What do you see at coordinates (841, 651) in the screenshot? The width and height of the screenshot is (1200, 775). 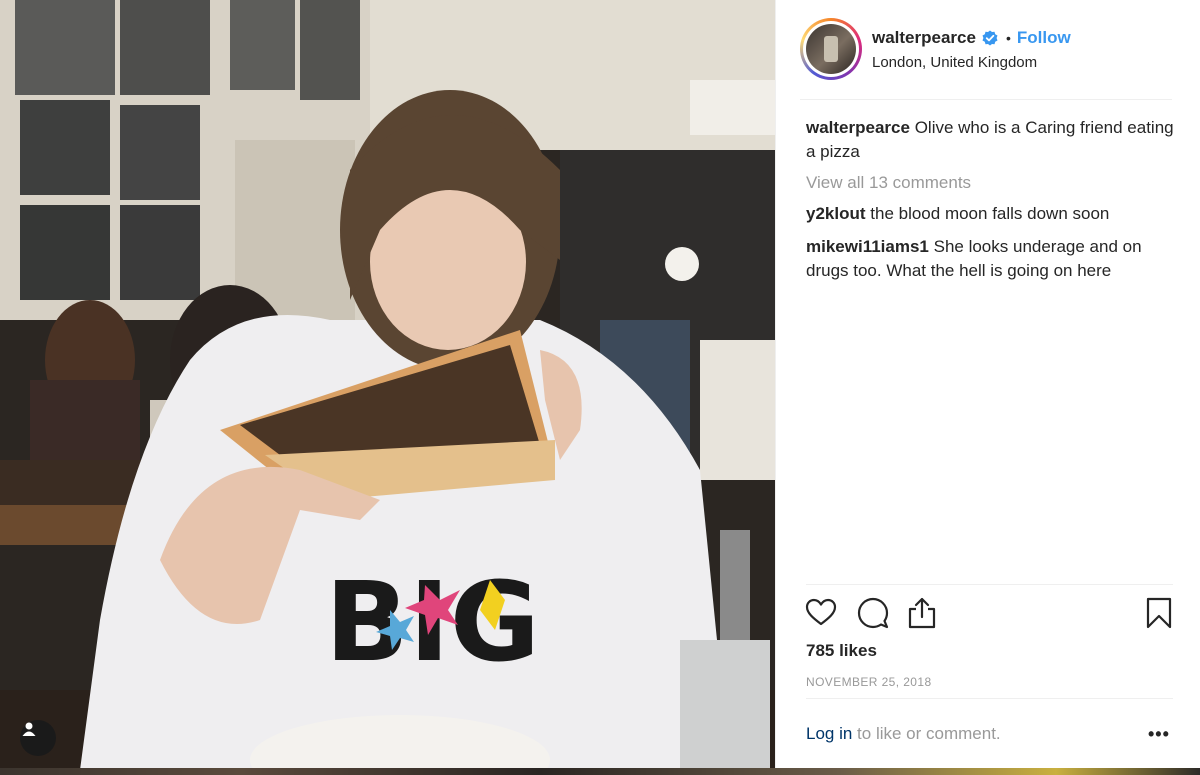 I see `likes-count: 785 likes` at bounding box center [841, 651].